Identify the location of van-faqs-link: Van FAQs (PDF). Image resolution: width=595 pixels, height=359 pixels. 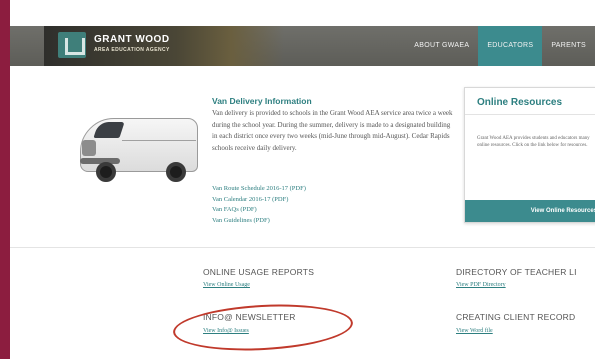
(259, 210).